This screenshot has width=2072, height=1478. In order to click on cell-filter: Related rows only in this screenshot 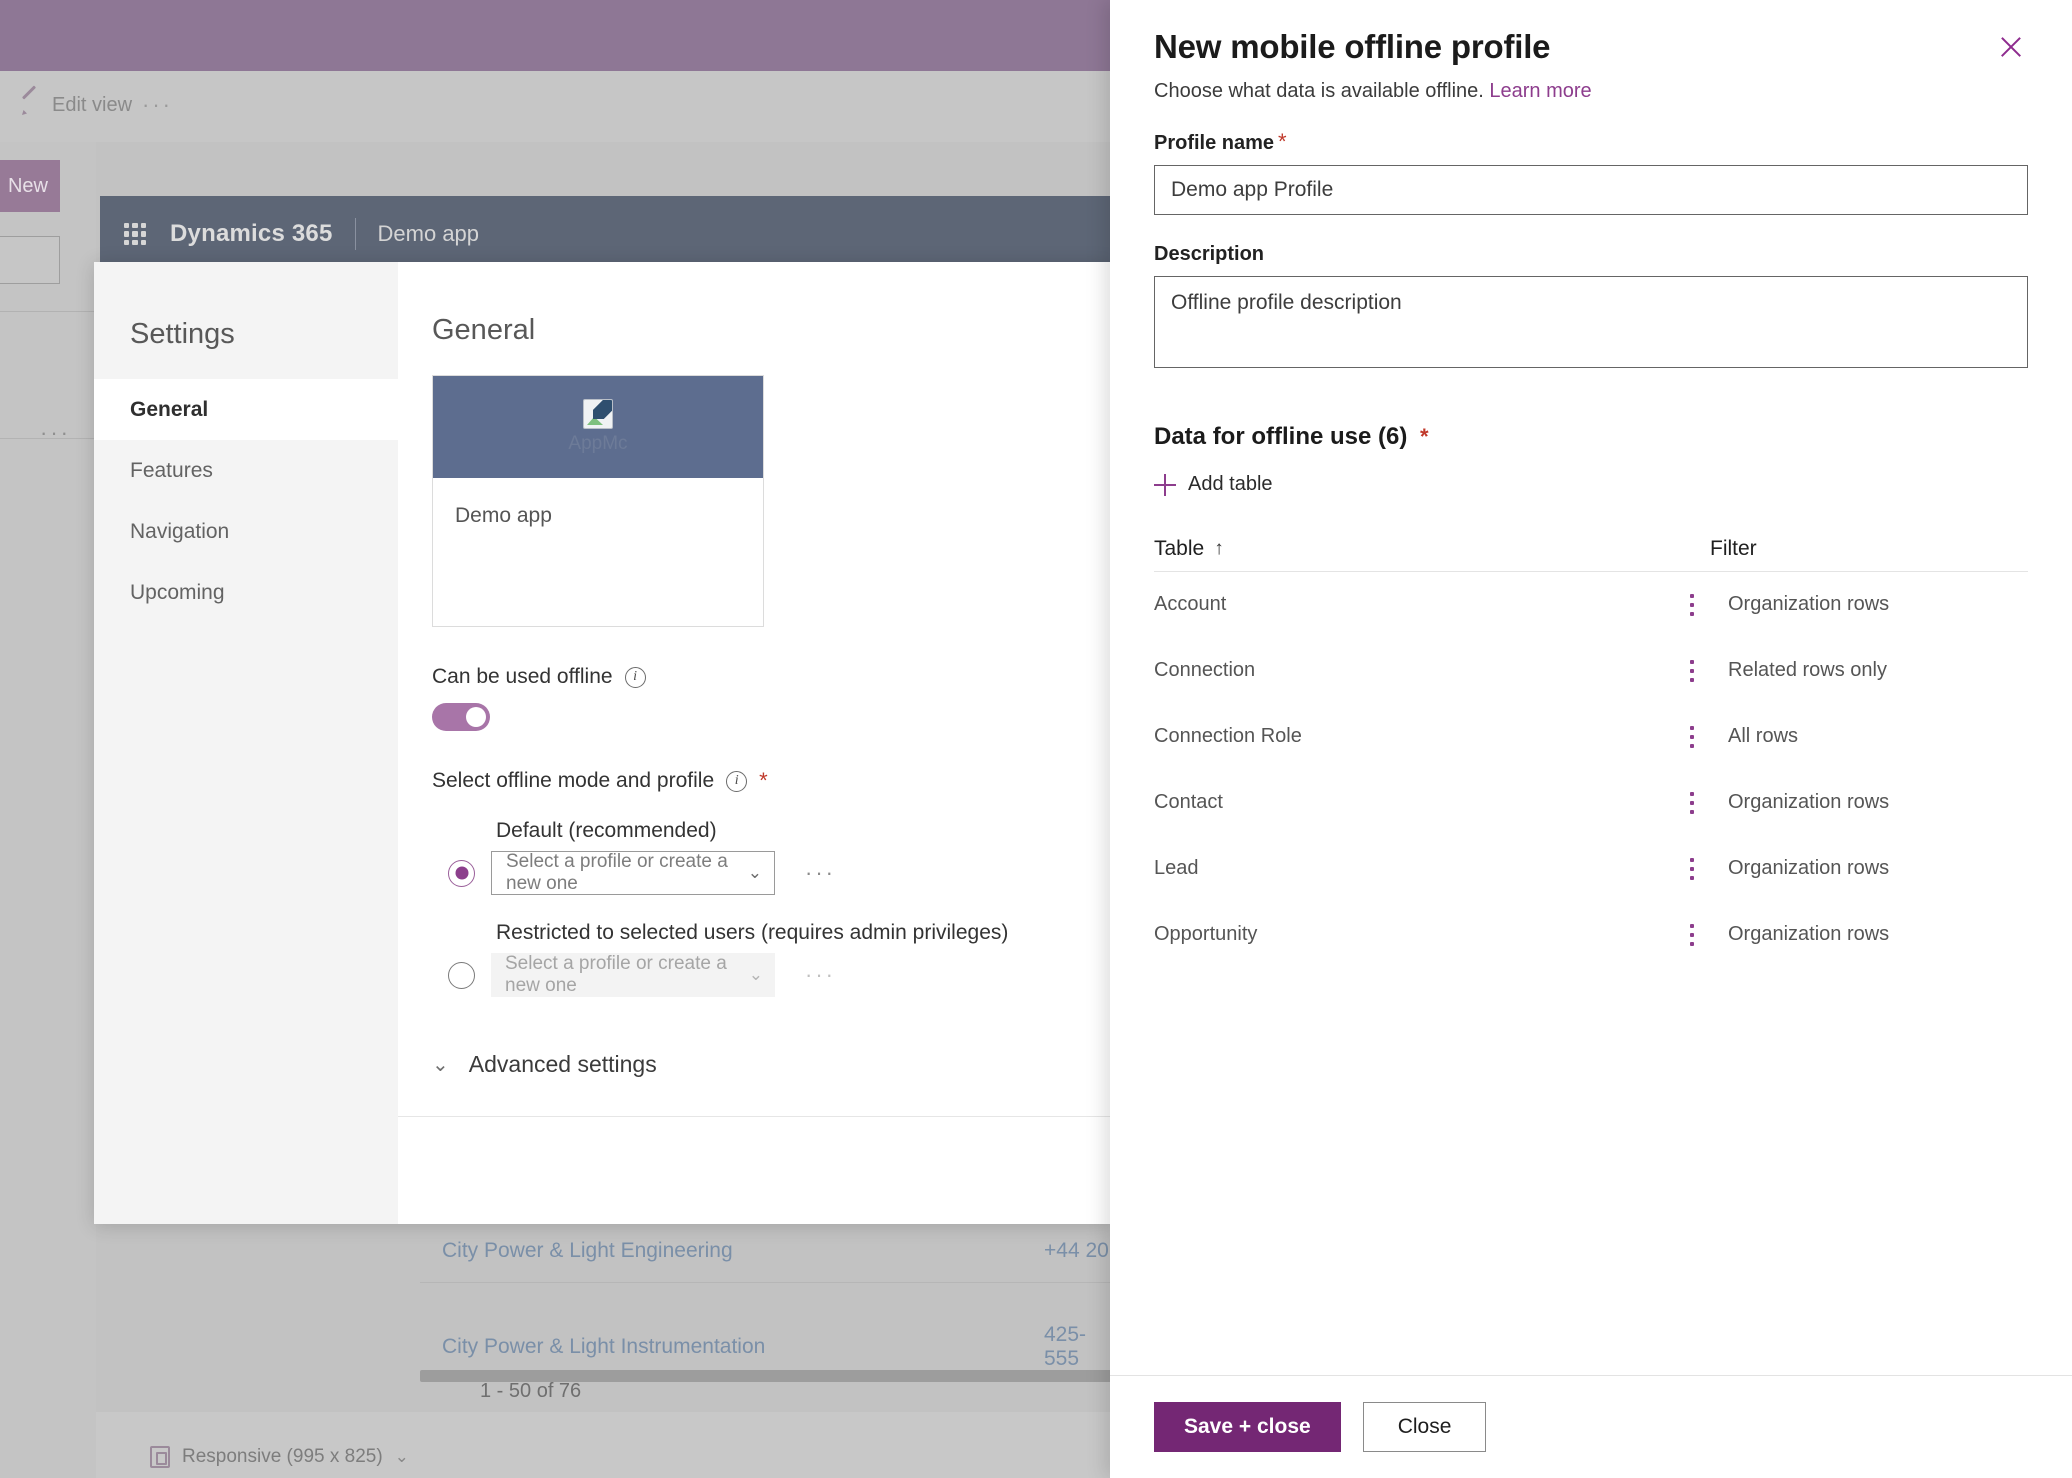, I will do `click(1807, 670)`.